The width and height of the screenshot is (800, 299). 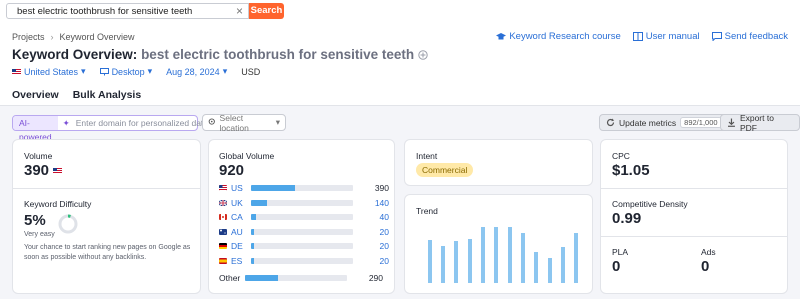 I want to click on country-row-us: US 390, so click(x=304, y=188).